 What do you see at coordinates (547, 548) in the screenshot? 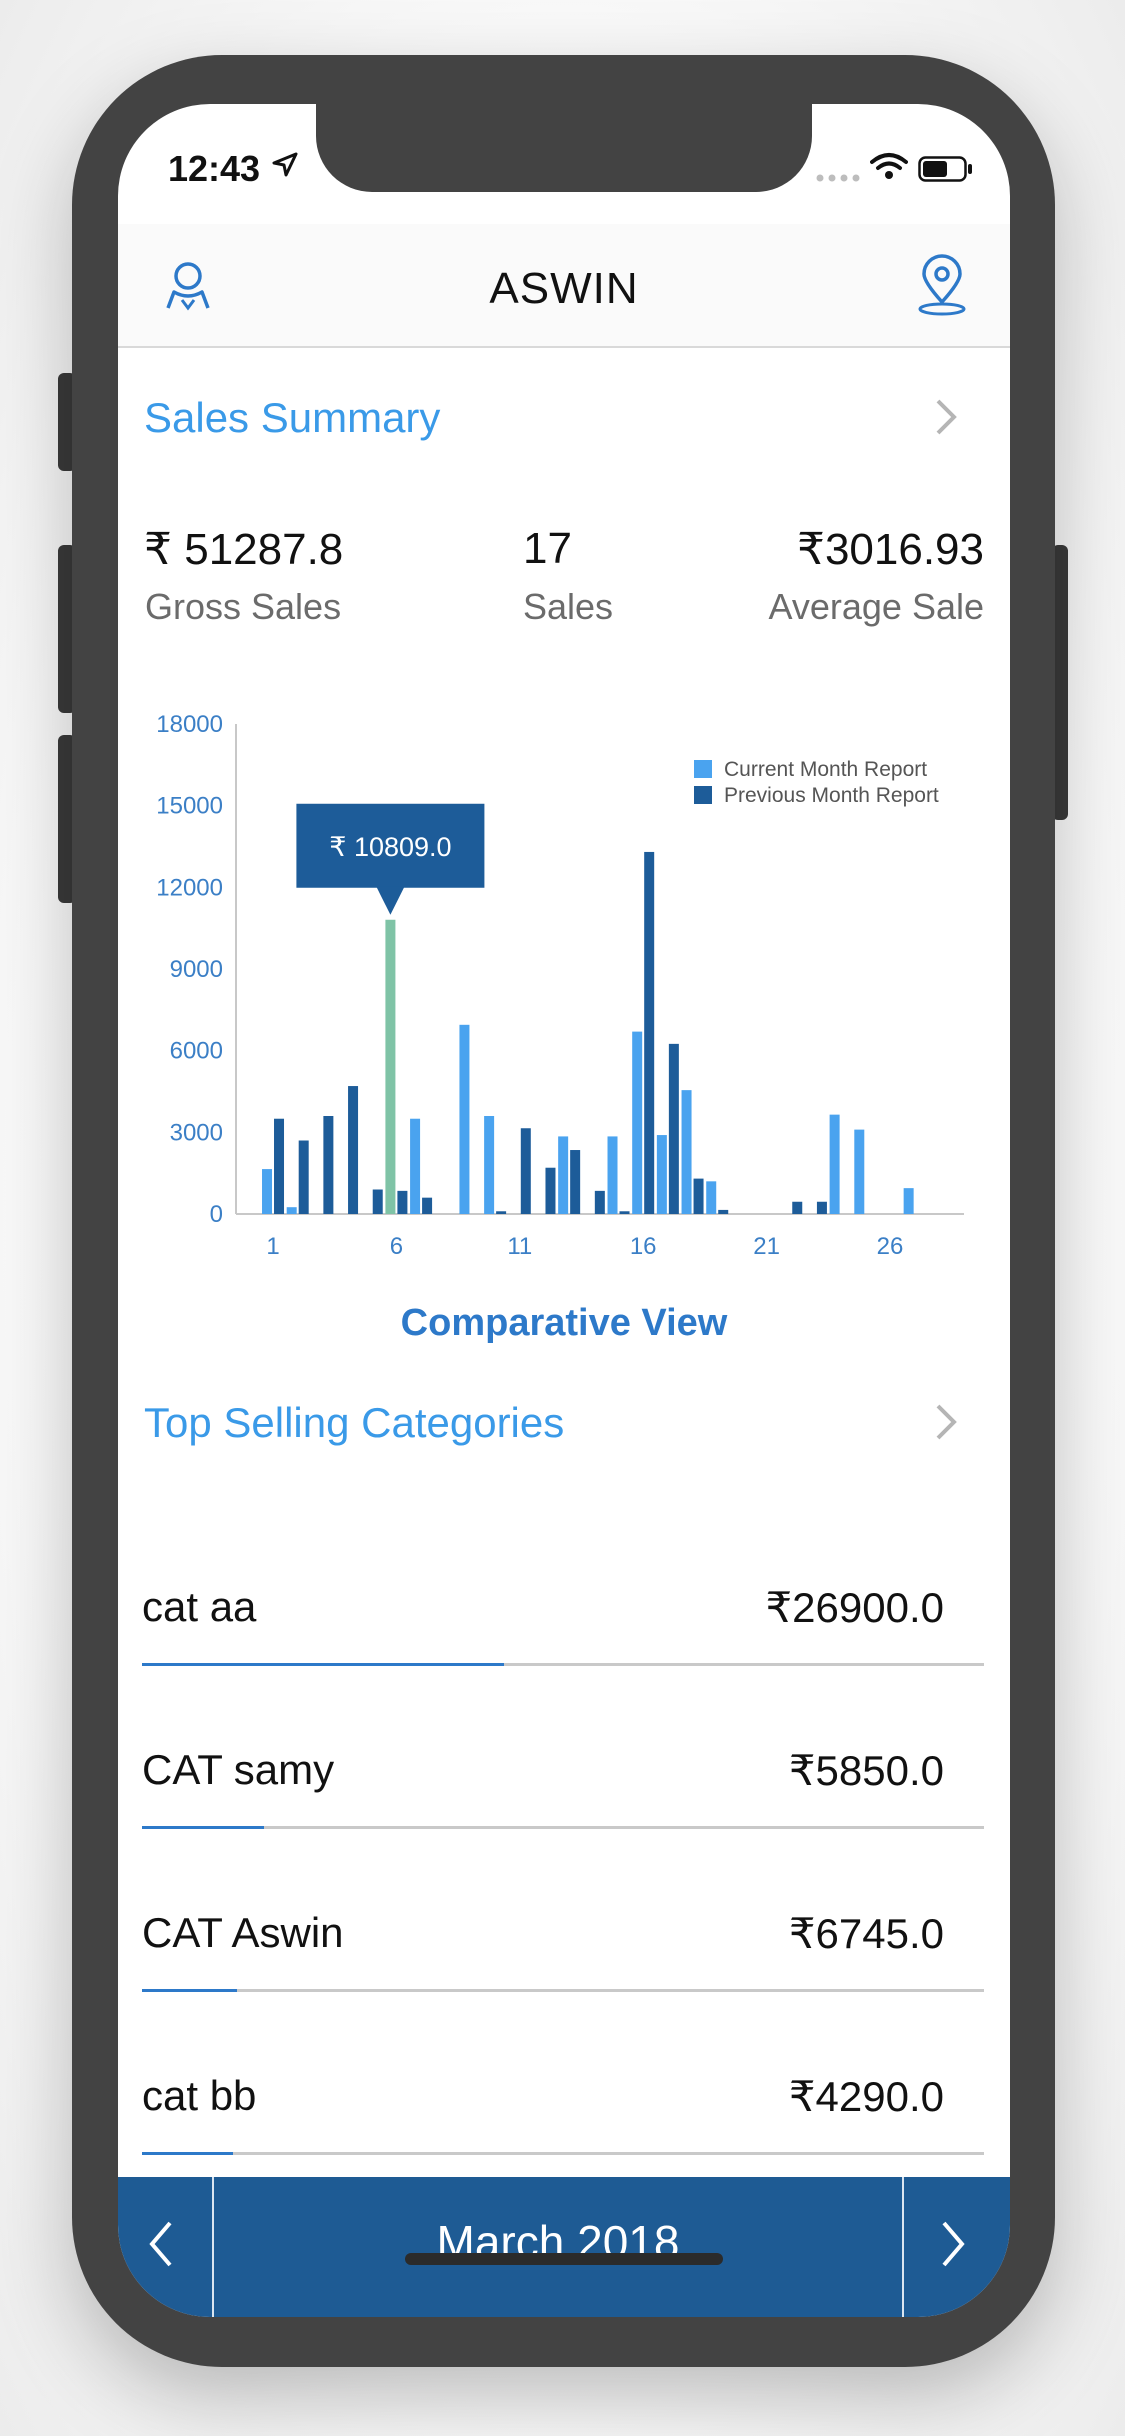
I see `sales-count-value: 17` at bounding box center [547, 548].